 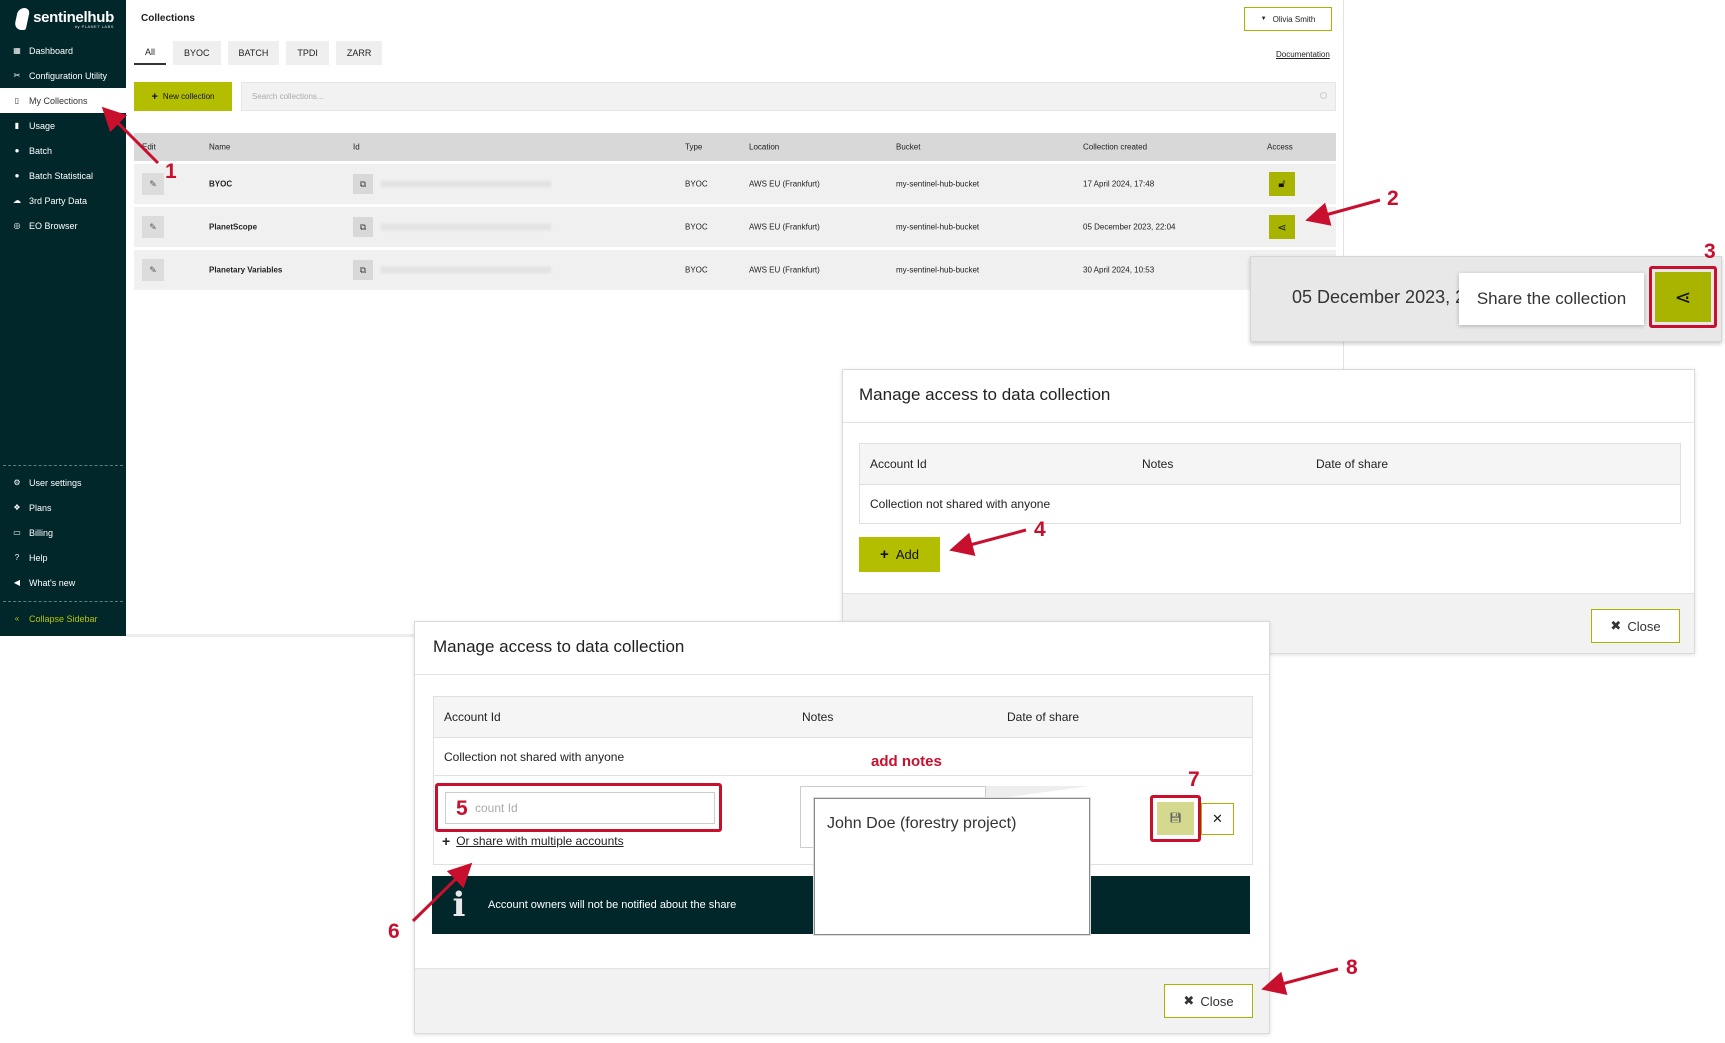 I want to click on annotation-4: 4, so click(x=1040, y=529).